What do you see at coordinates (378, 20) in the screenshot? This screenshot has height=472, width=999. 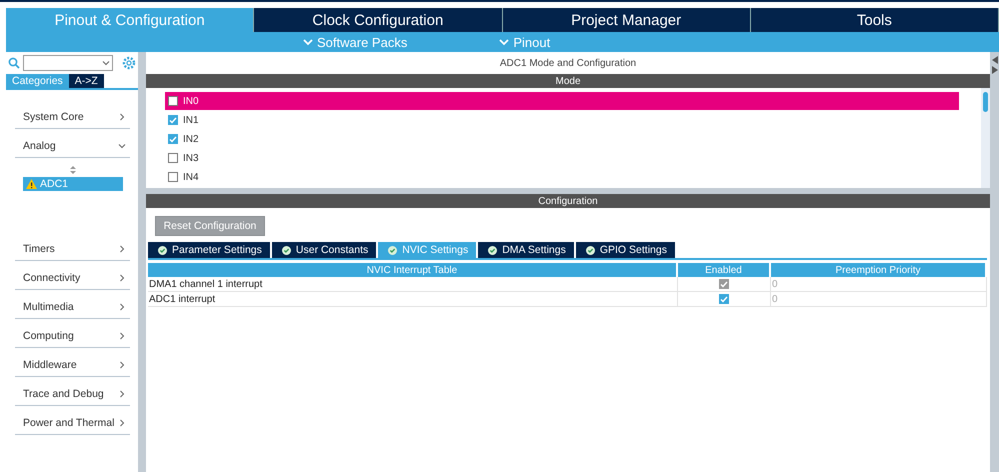 I see `main-tab: Clock Configuration` at bounding box center [378, 20].